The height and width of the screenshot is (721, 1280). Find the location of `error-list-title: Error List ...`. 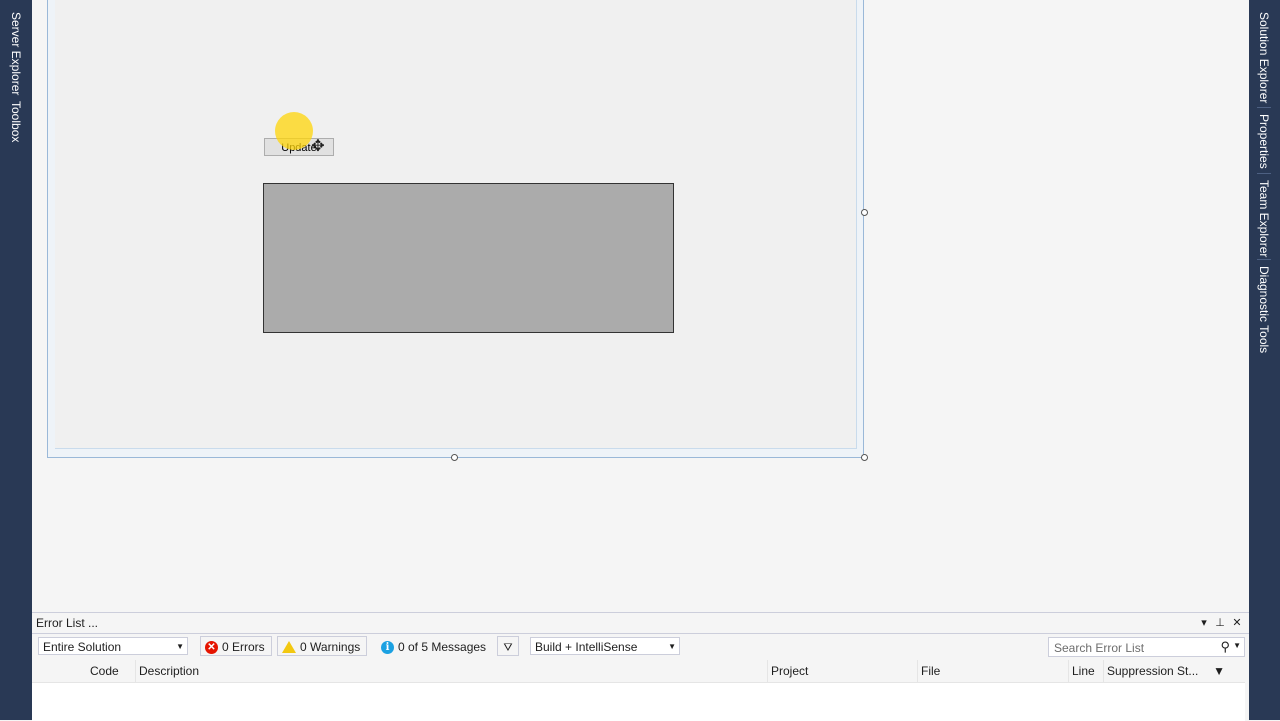

error-list-title: Error List ... is located at coordinates (67, 623).